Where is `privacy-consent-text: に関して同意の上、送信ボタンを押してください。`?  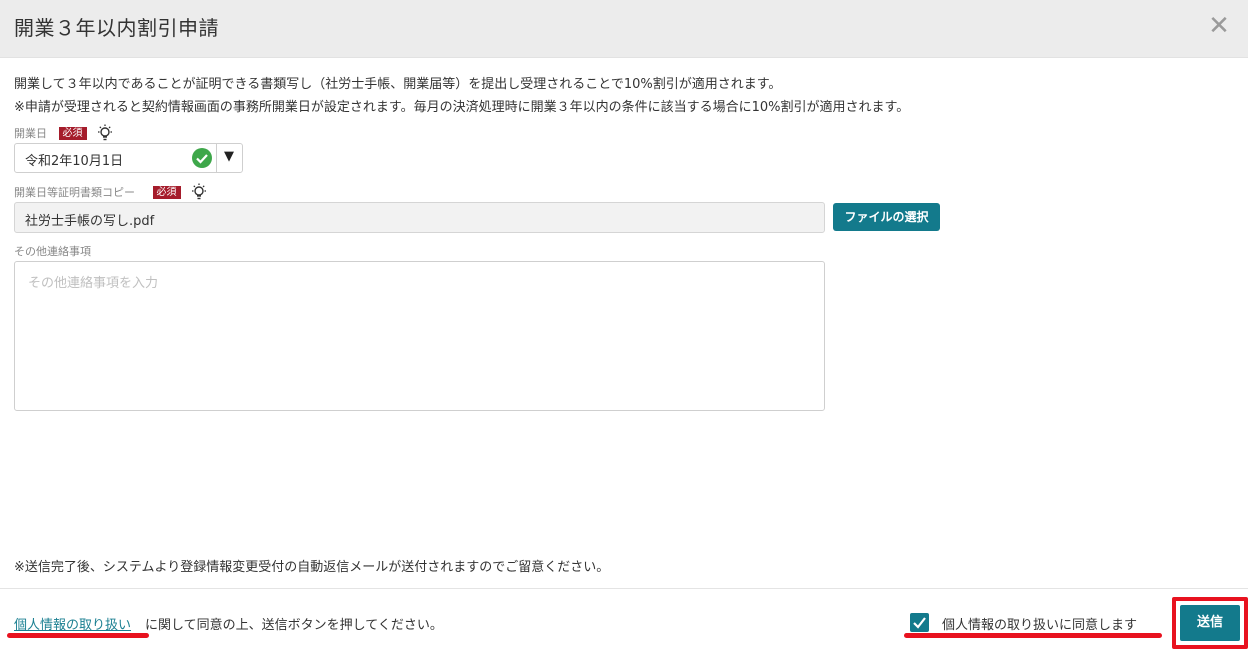 privacy-consent-text: に関して同意の上、送信ボタンを押してください。 is located at coordinates (294, 625).